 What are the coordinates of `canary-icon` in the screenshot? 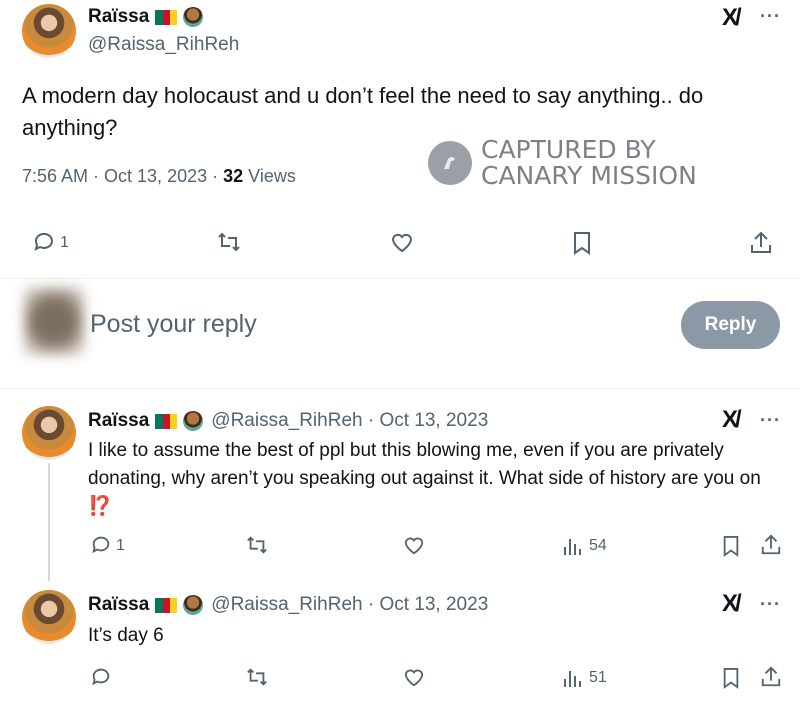 It's located at (450, 163).